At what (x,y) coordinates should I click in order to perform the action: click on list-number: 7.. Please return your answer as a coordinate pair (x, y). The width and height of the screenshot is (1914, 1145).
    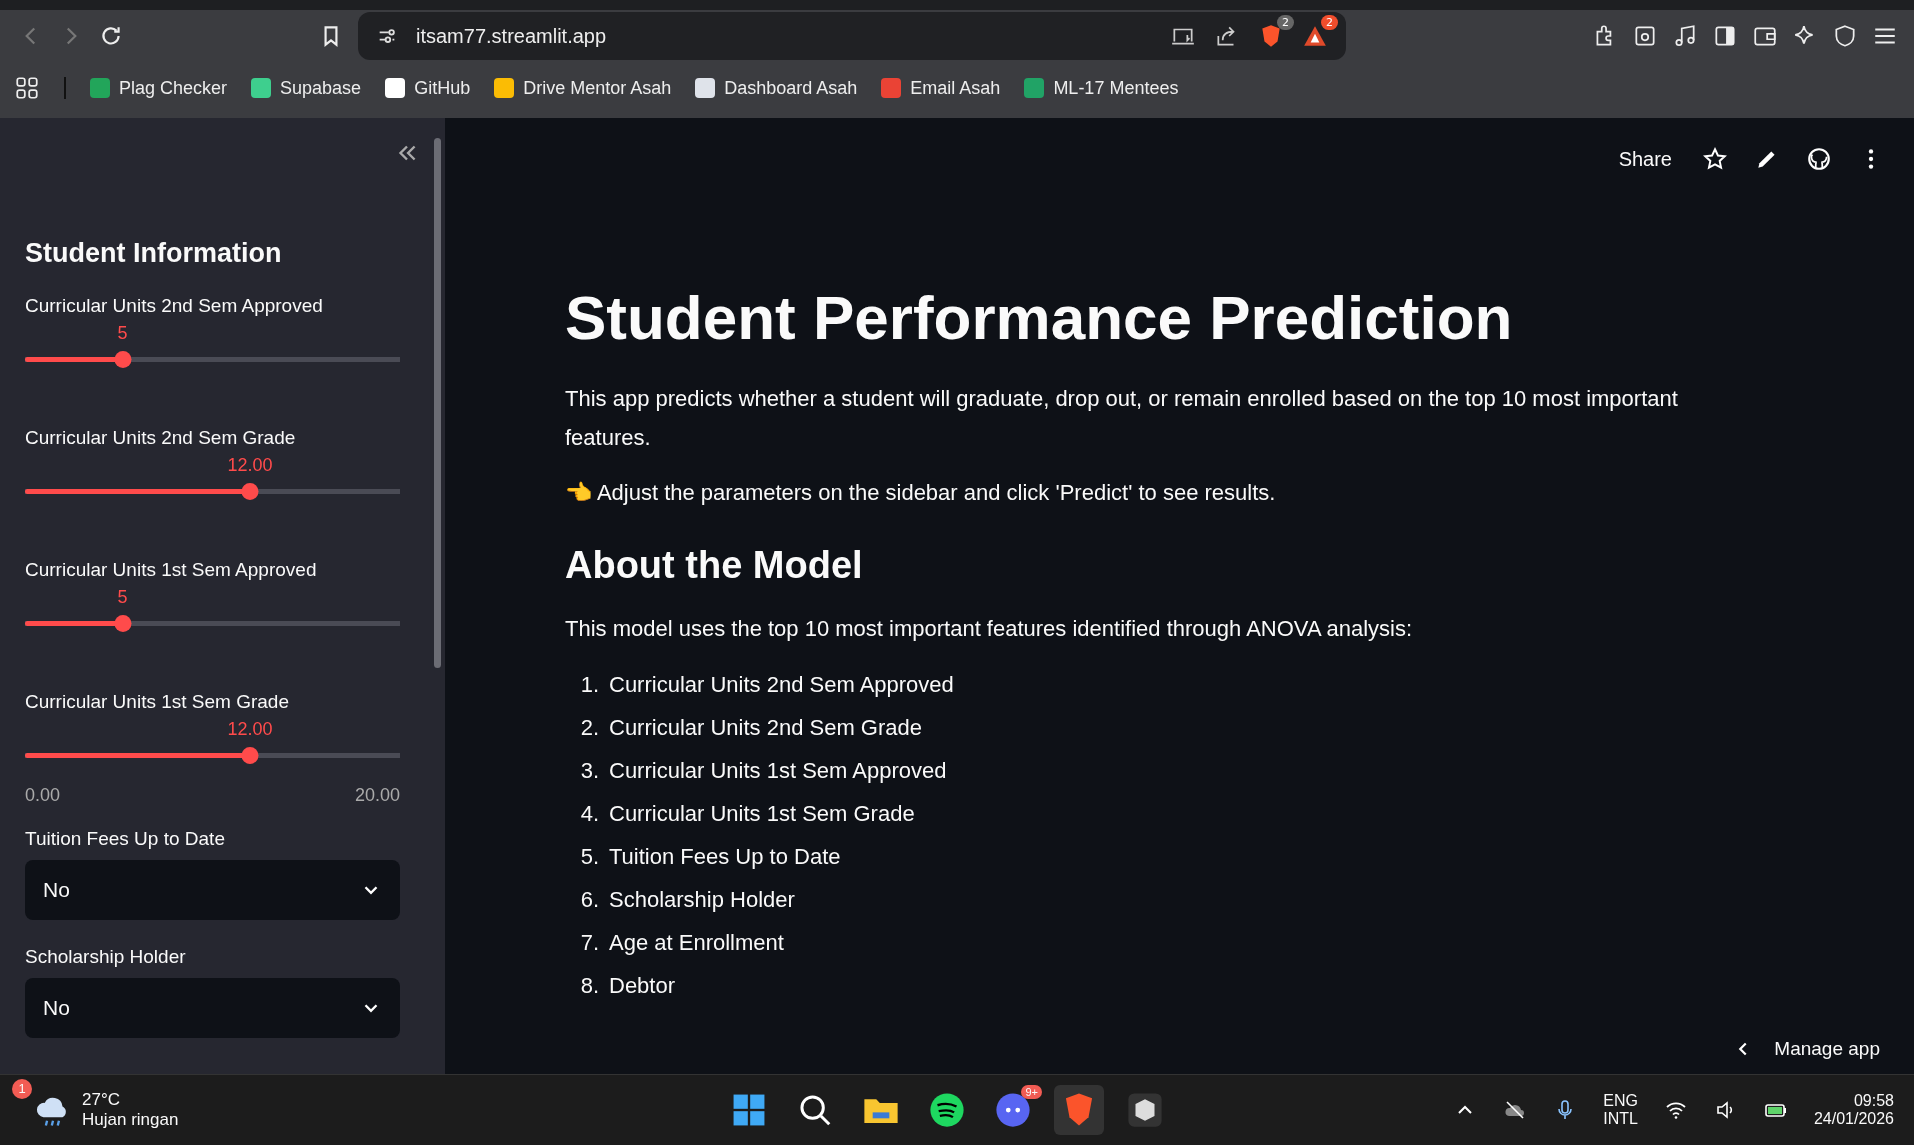
    Looking at the image, I should click on (589, 943).